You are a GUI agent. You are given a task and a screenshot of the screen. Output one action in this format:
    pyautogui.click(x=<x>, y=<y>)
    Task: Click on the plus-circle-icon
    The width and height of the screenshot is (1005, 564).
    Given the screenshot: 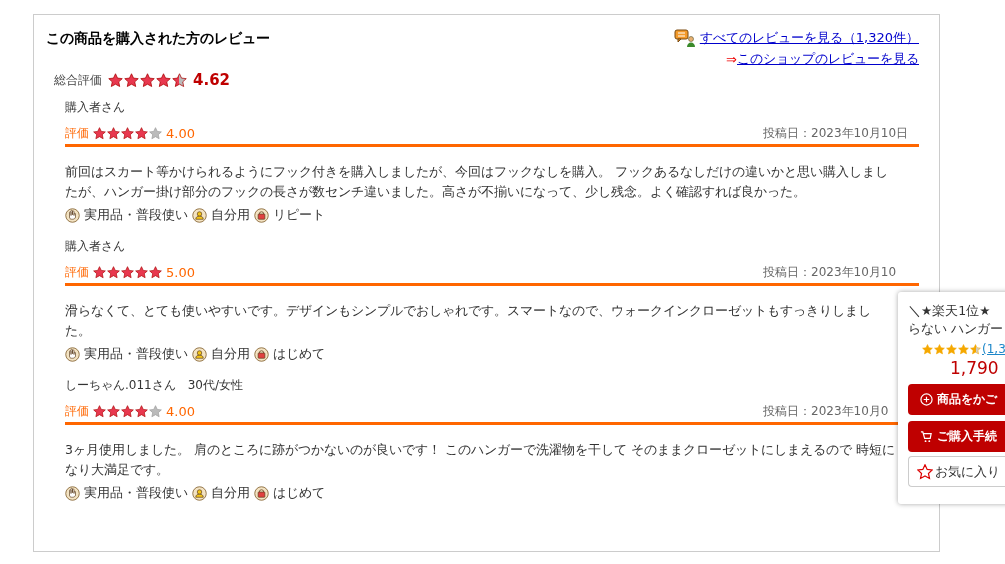 What is the action you would take?
    pyautogui.click(x=926, y=399)
    